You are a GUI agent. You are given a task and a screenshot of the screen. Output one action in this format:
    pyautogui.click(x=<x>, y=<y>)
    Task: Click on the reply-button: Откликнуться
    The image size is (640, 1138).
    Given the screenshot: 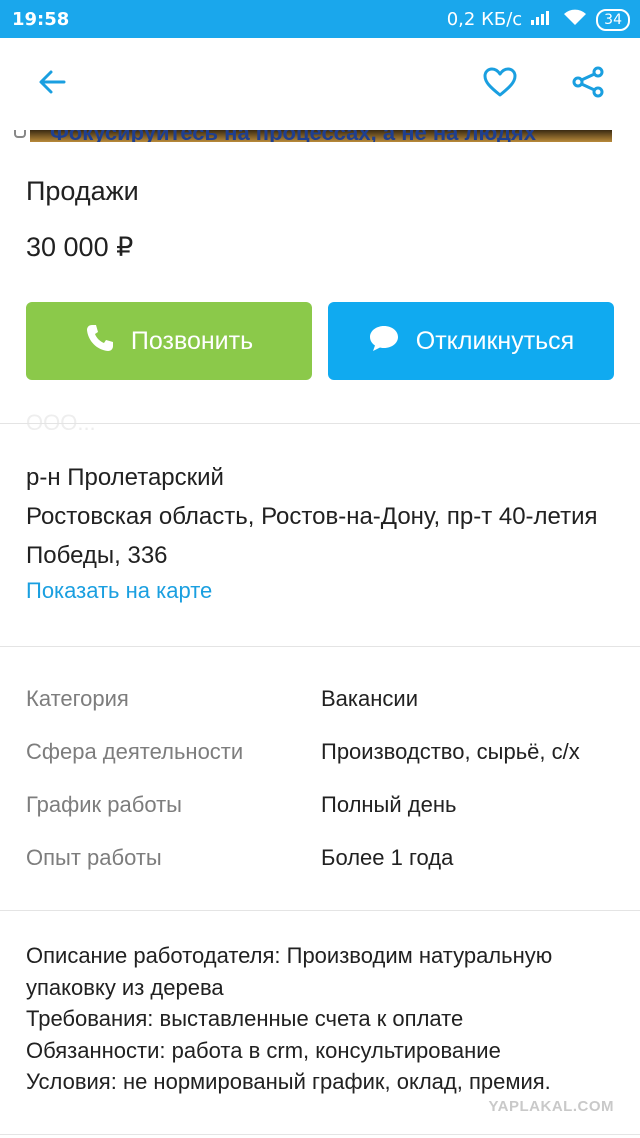 What is the action you would take?
    pyautogui.click(x=471, y=341)
    